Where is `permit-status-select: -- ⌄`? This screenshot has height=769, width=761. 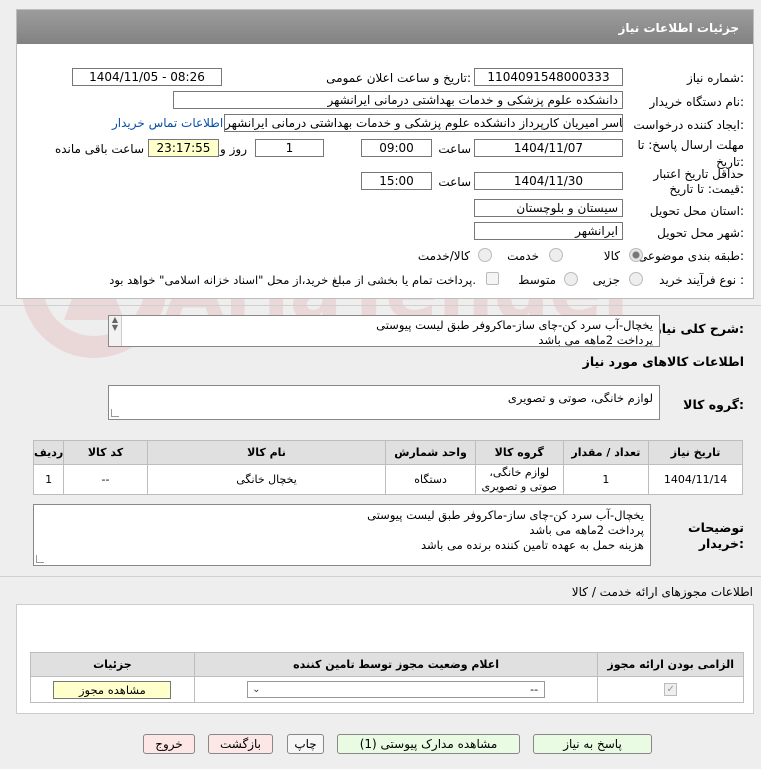
permit-status-select: -- ⌄ is located at coordinates (396, 689).